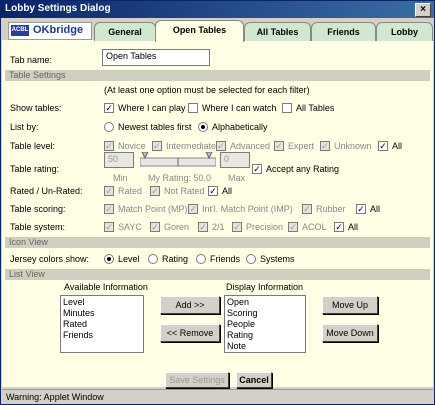 This screenshot has width=435, height=405. Describe the element at coordinates (221, 146) in the screenshot. I see `checkbox-advanced: ✓` at that location.